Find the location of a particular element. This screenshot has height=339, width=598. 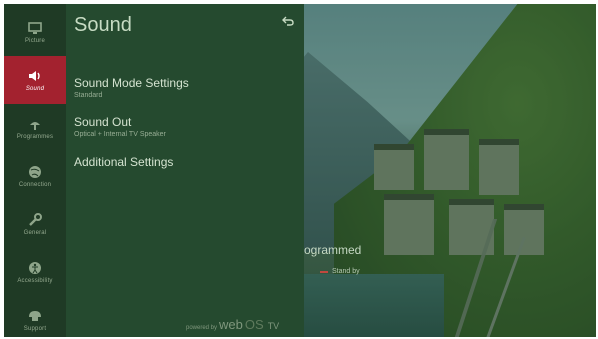

sidebar-item-label: General is located at coordinates (35, 232).